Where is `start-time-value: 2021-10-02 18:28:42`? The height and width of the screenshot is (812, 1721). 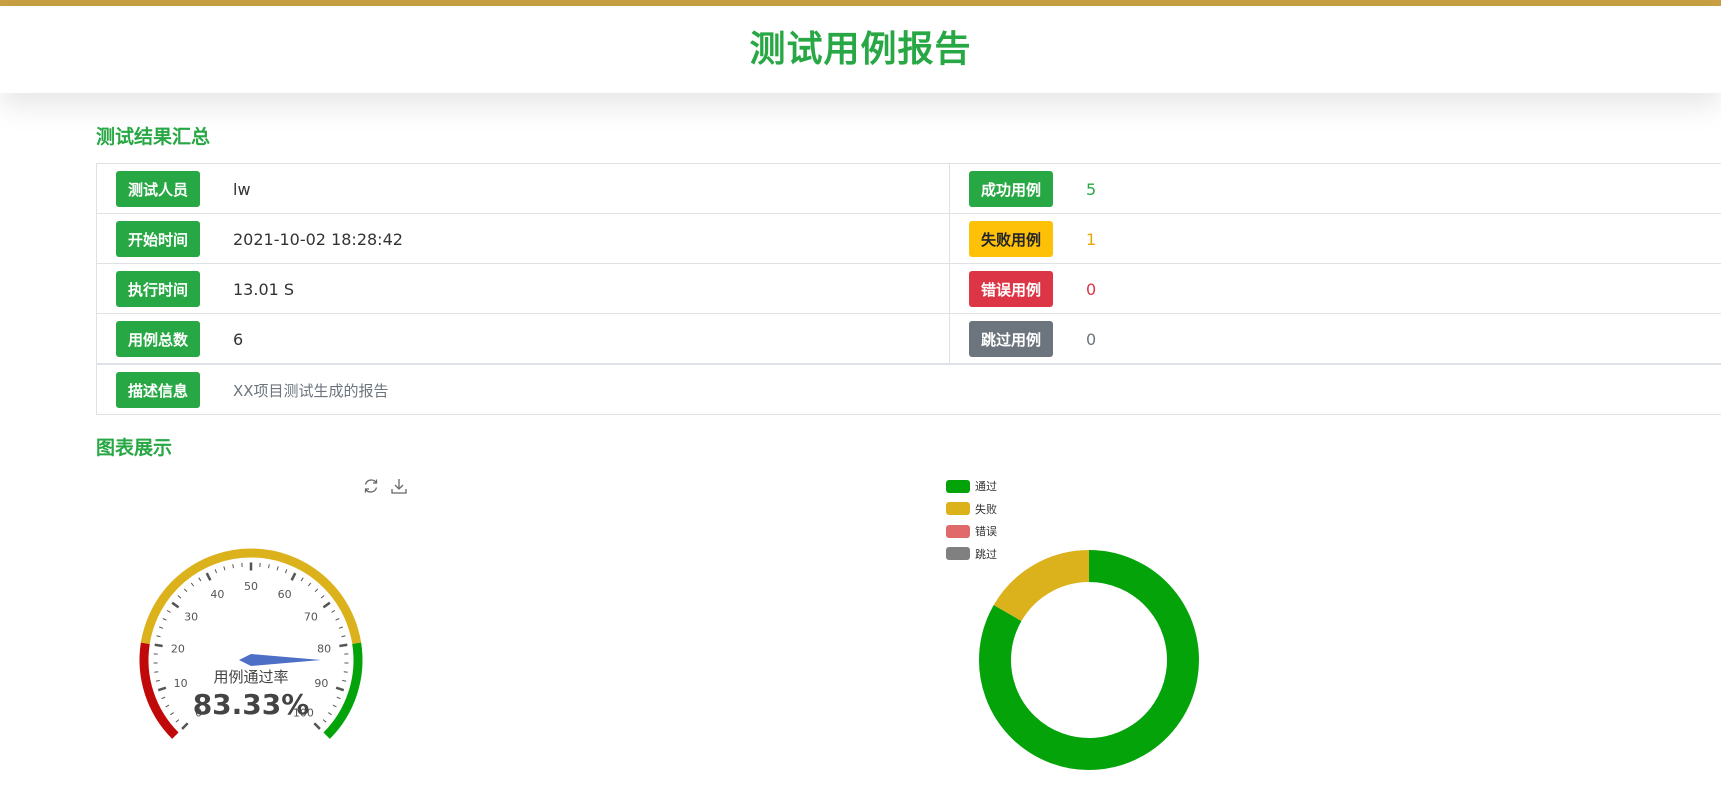
start-time-value: 2021-10-02 18:28:42 is located at coordinates (318, 239).